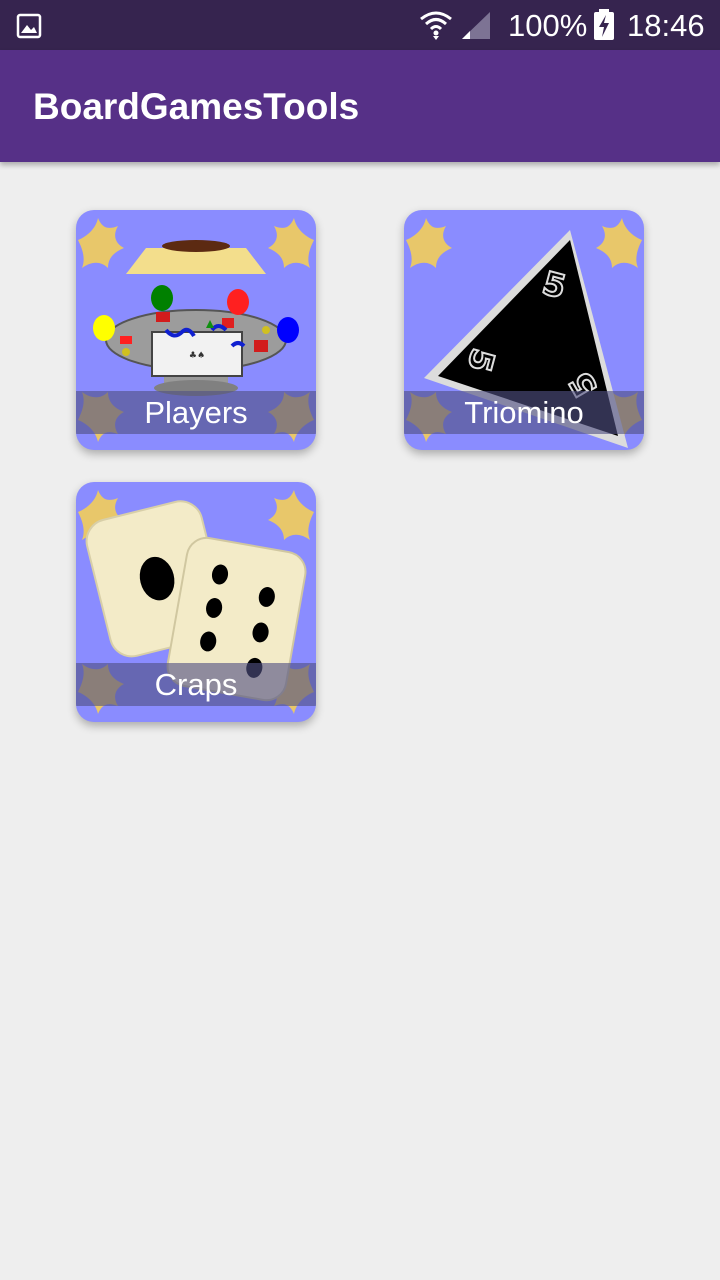 The image size is (720, 1280). Describe the element at coordinates (548, 25) in the screenshot. I see `battery-percent: 100%` at that location.